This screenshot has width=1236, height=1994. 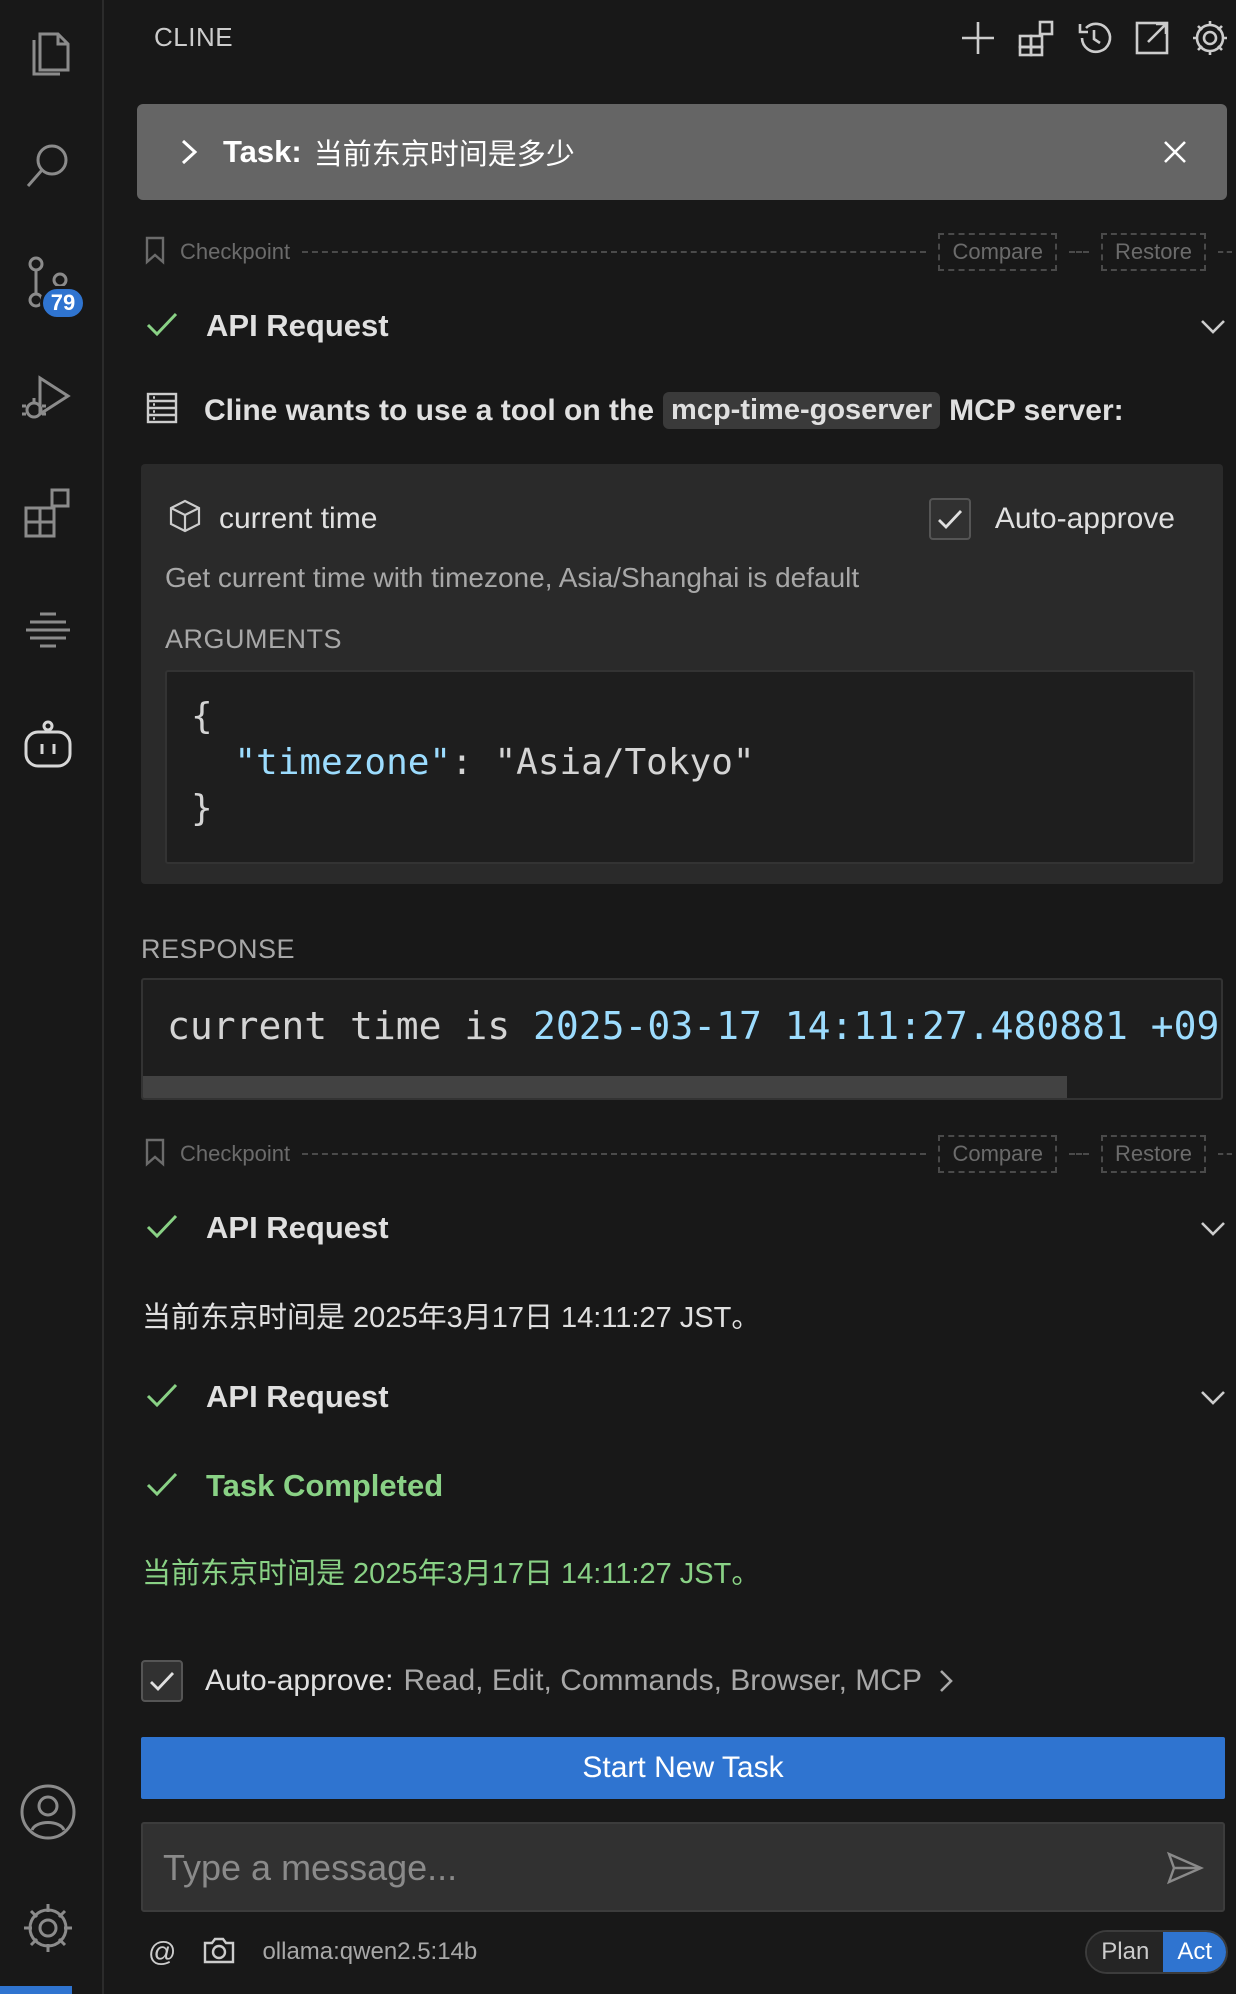 What do you see at coordinates (1194, 1952) in the screenshot?
I see `act-mode-button: Act` at bounding box center [1194, 1952].